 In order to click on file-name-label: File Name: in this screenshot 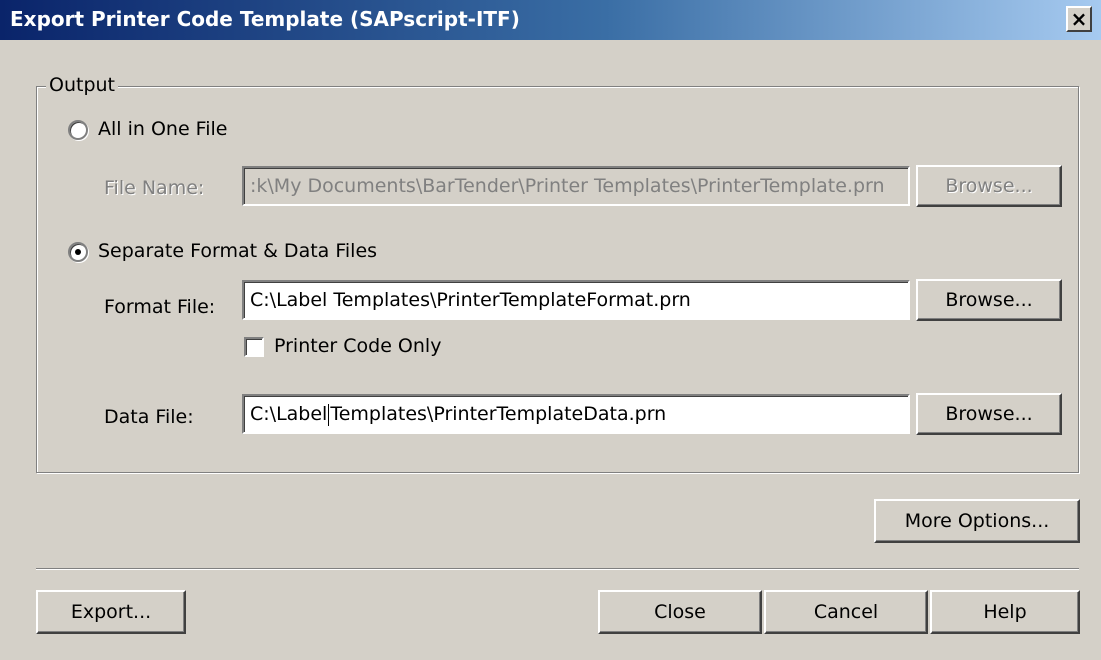, I will do `click(154, 188)`.